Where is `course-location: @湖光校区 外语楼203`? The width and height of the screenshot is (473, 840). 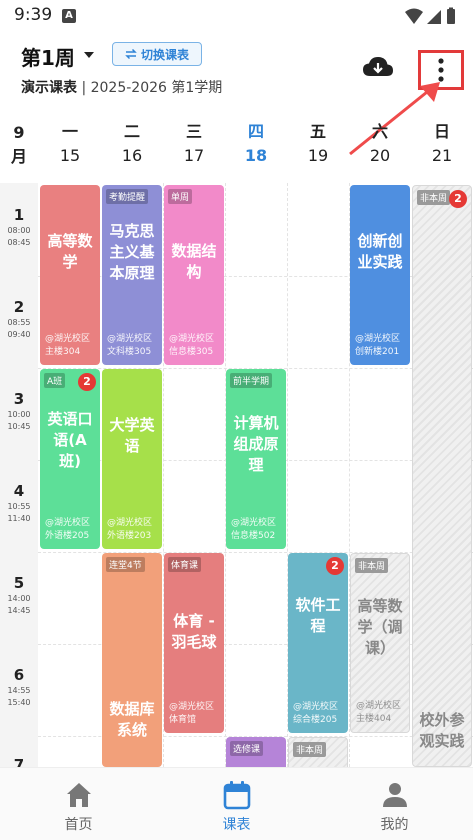 course-location: @湖光校区 外语楼203 is located at coordinates (130, 529).